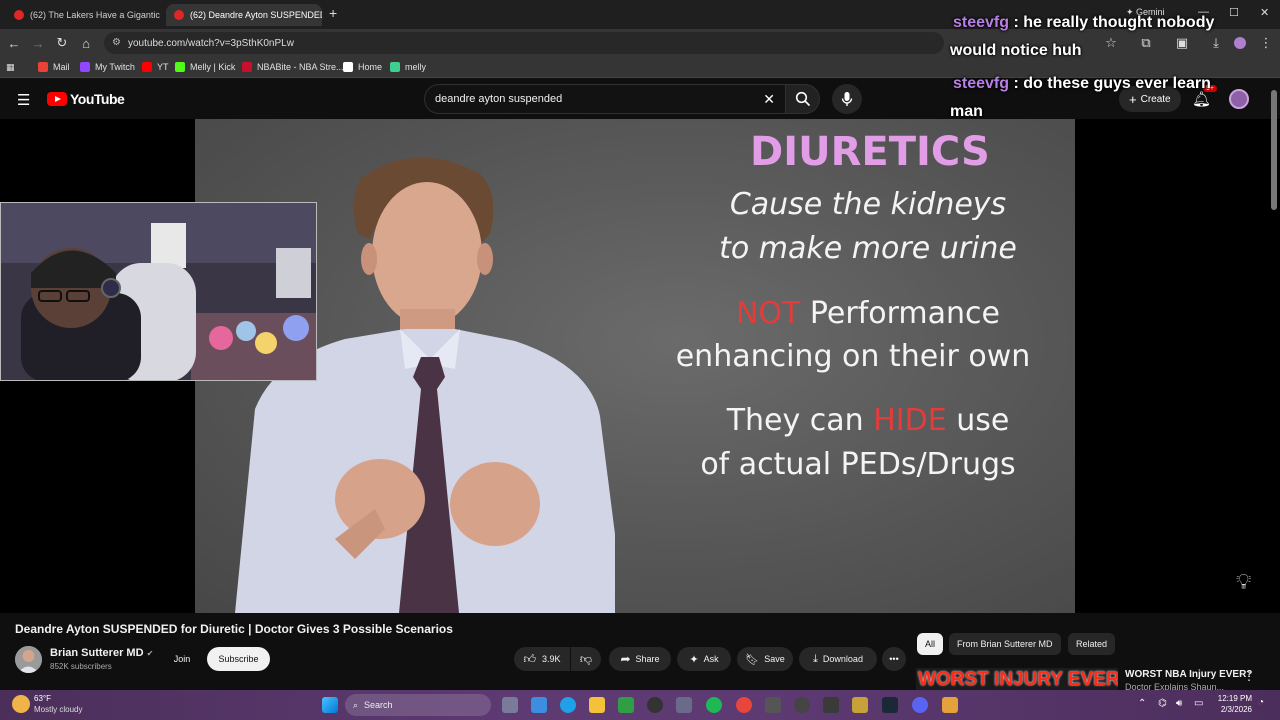 The image size is (1280, 720). What do you see at coordinates (62, 43) in the screenshot?
I see `reload-icon: ↻` at bounding box center [62, 43].